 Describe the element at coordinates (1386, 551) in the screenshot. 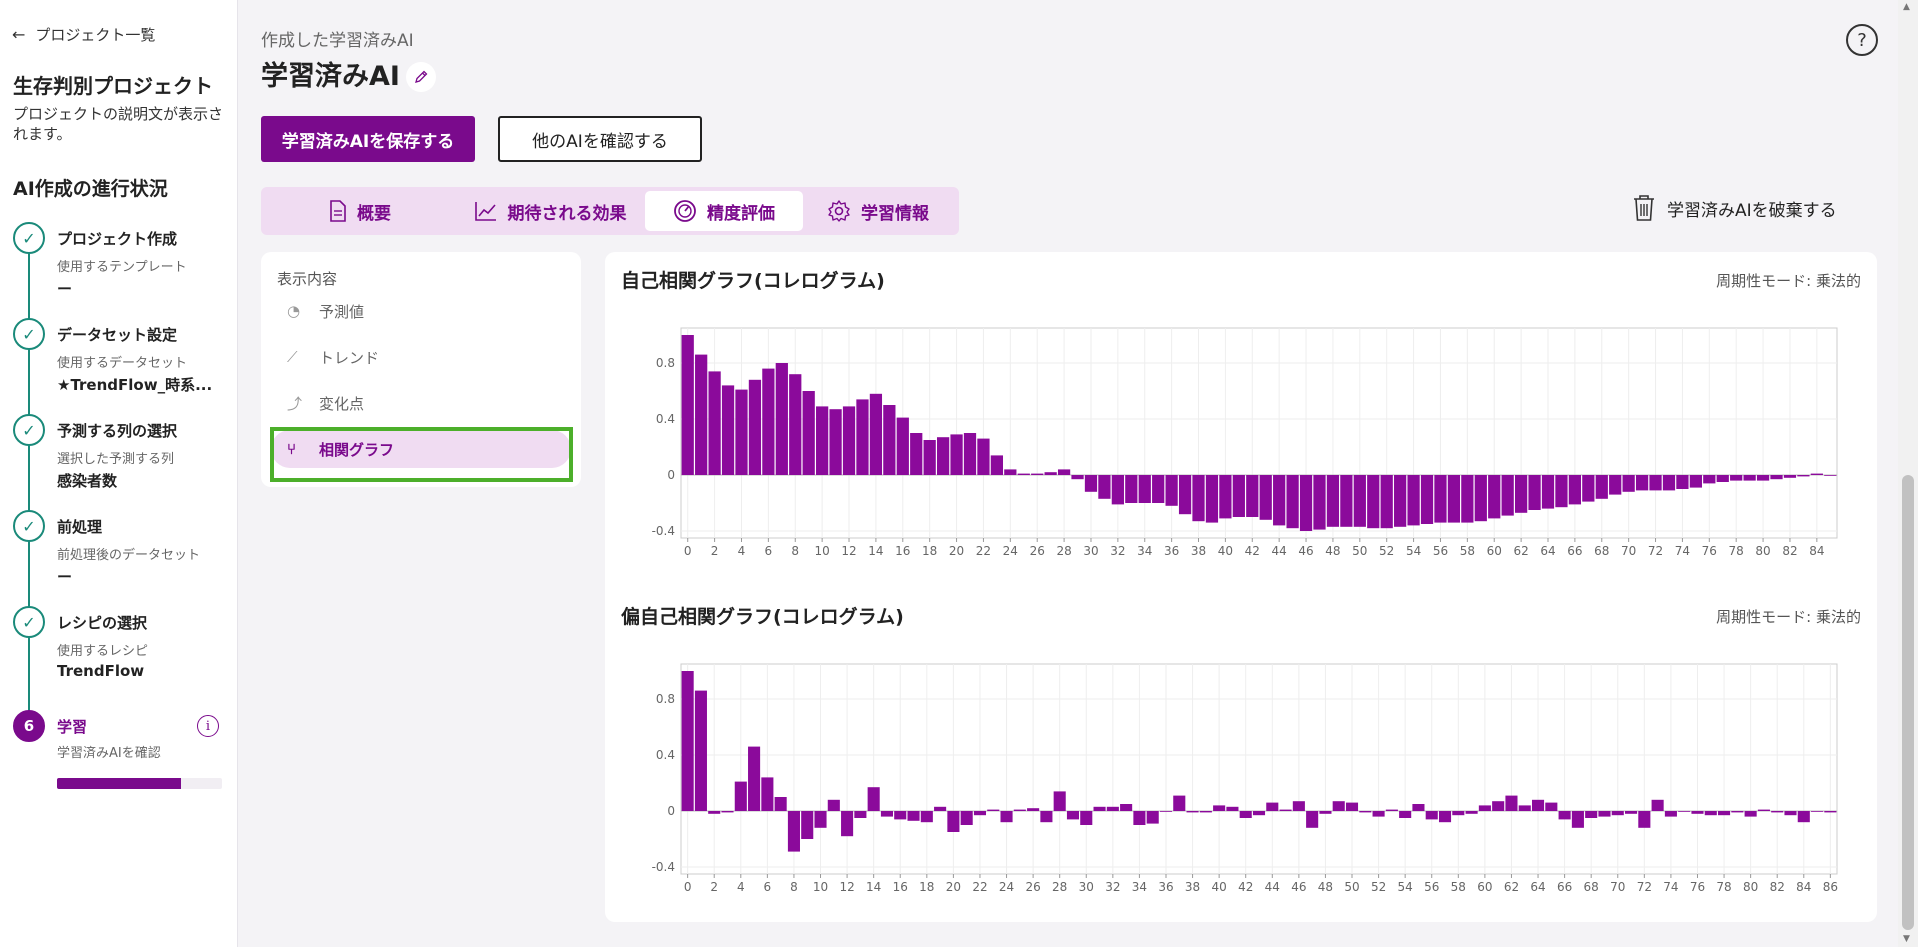

I see `x-tick-label: 52` at that location.